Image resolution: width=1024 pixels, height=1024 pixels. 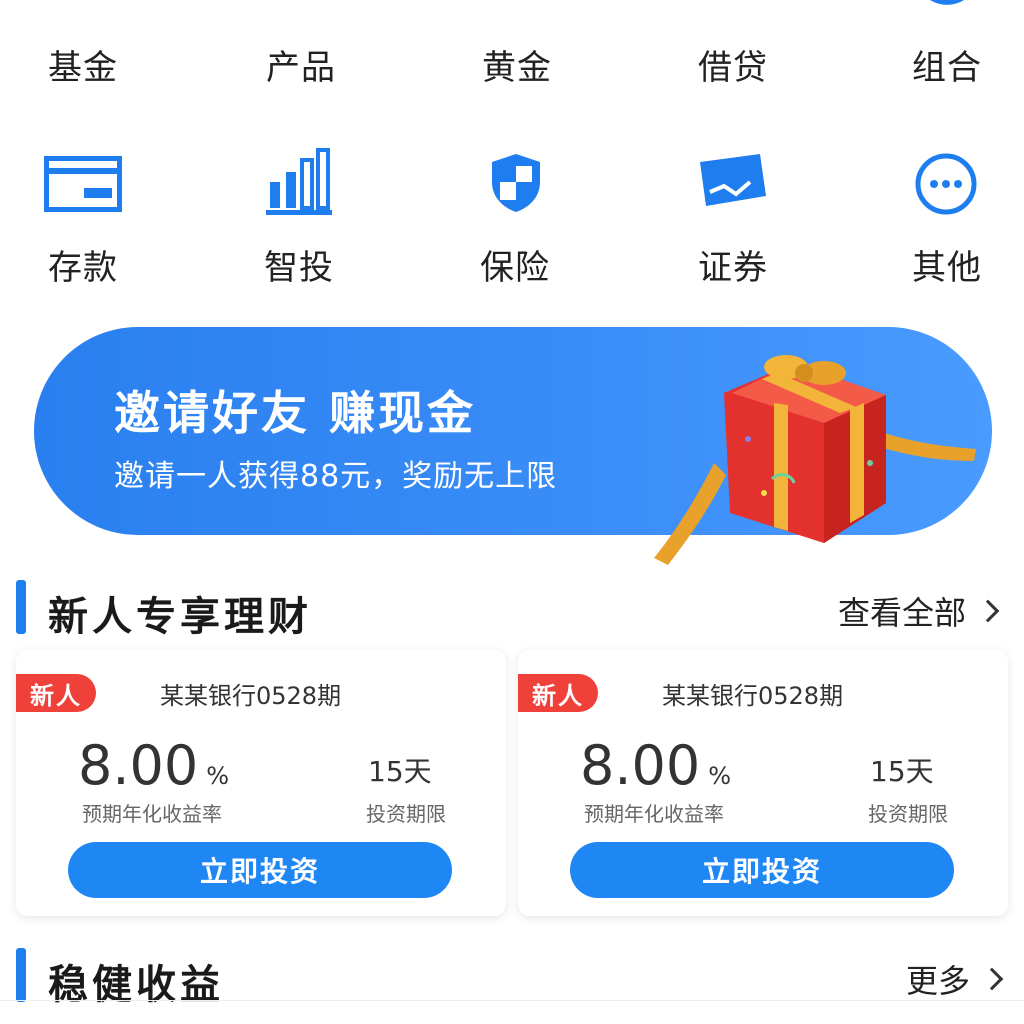 What do you see at coordinates (301, 68) in the screenshot?
I see `grid-label-product: 产品` at bounding box center [301, 68].